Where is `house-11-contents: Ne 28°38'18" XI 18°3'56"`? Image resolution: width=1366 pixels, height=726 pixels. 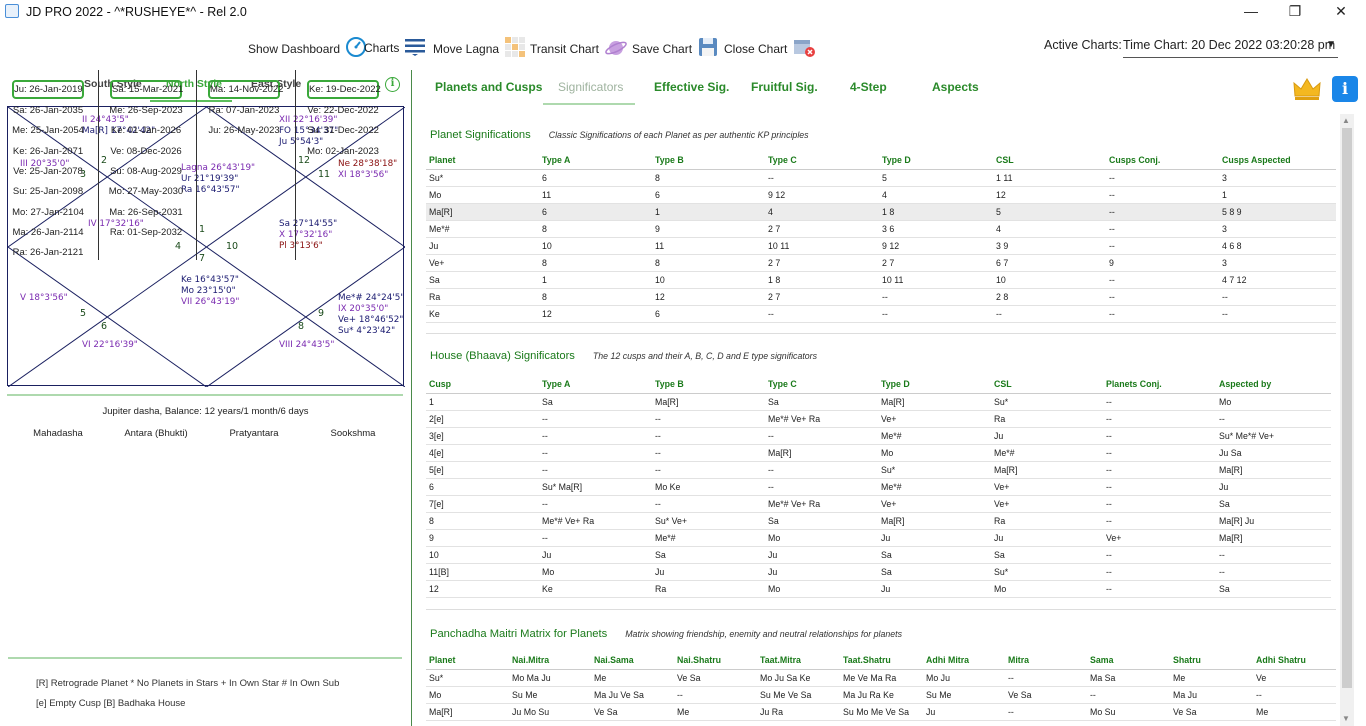 house-11-contents: Ne 28°38'18" XI 18°3'56" is located at coordinates (367, 170).